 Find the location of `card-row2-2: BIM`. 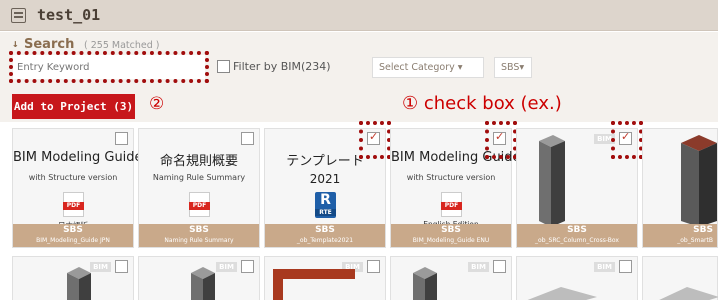

card-row2-2: BIM is located at coordinates (199, 278).